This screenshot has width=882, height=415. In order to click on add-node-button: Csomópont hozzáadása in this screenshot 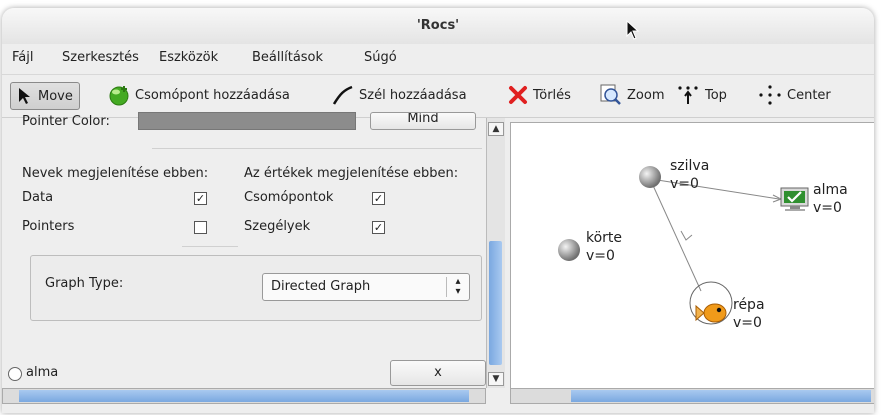, I will do `click(199, 95)`.